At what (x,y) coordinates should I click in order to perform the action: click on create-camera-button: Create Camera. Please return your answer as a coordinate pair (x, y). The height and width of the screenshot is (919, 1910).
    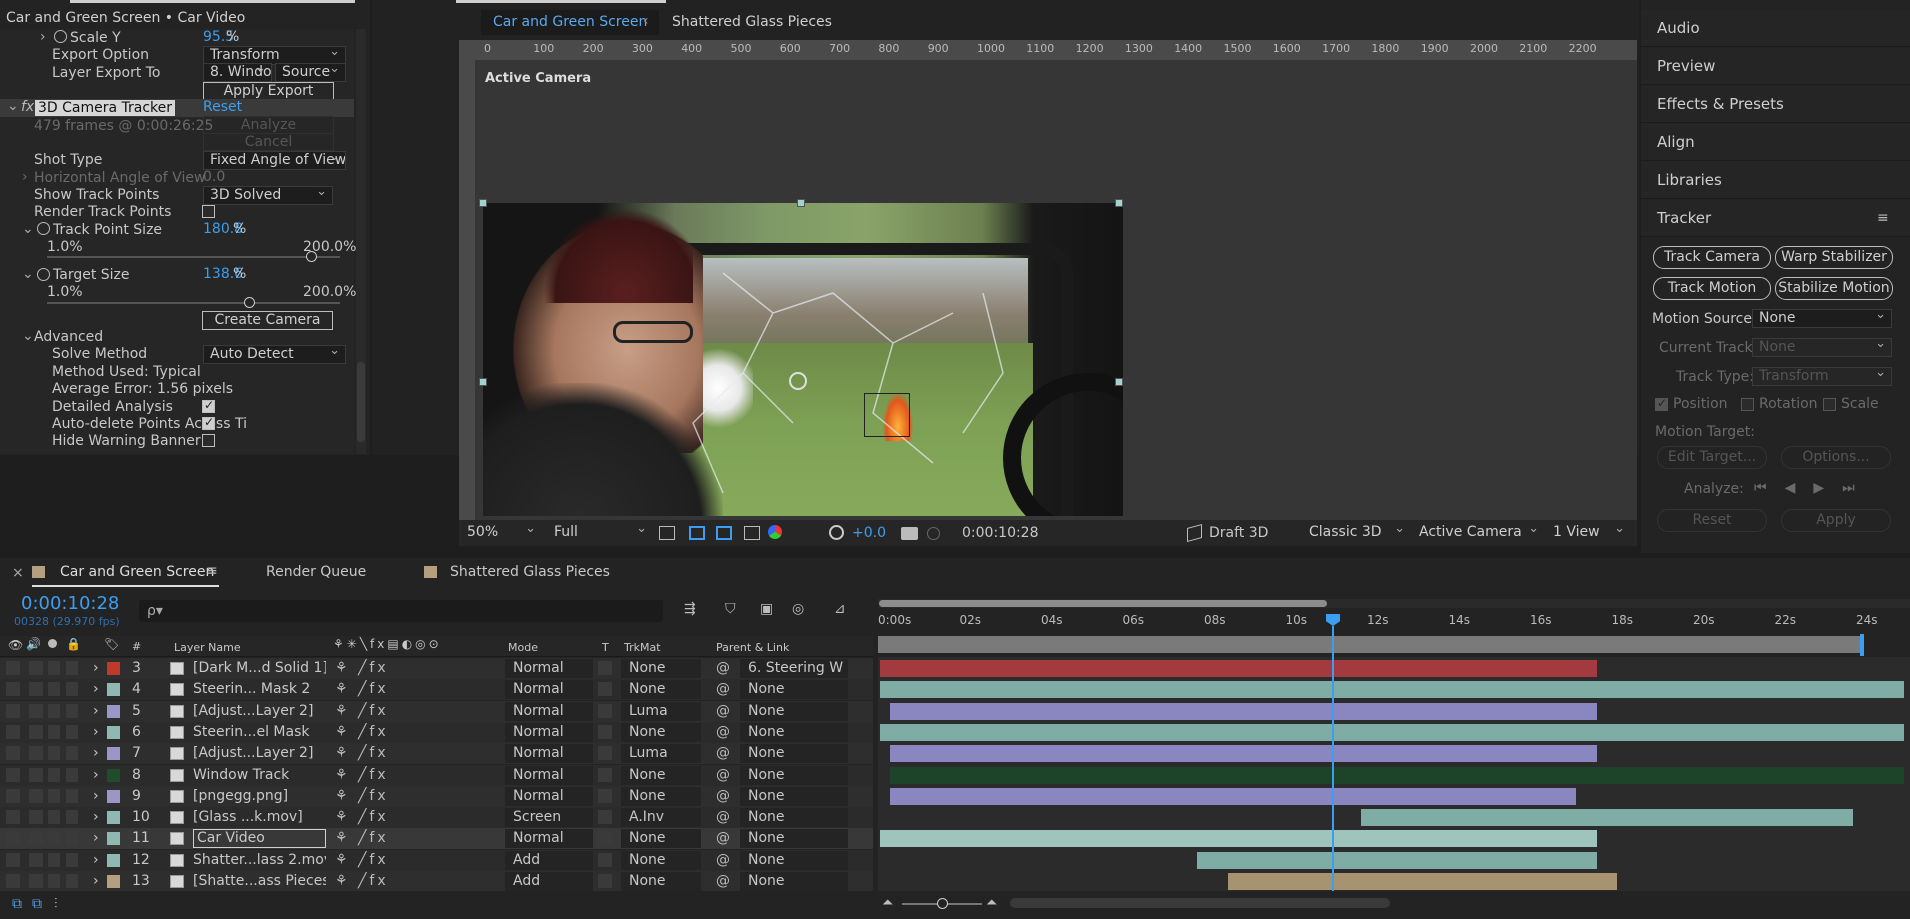
    Looking at the image, I should click on (267, 320).